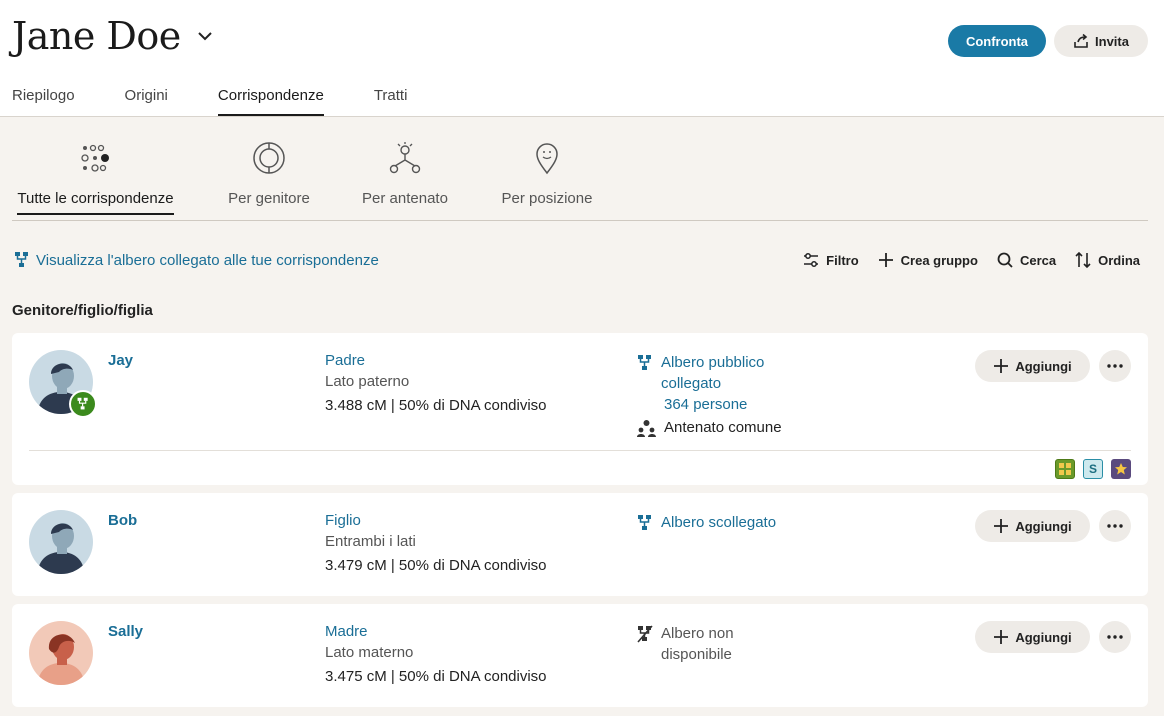 This screenshot has width=1164, height=716. What do you see at coordinates (95, 177) in the screenshot?
I see `subtab-all-matches: Tutte le corrispondenze` at bounding box center [95, 177].